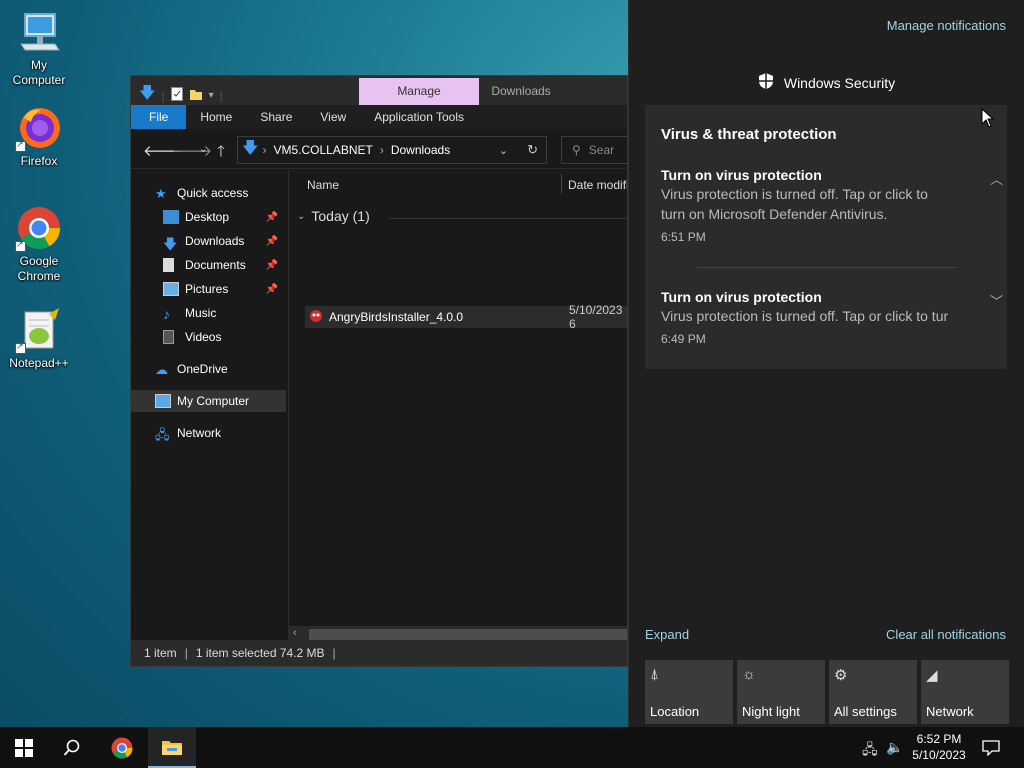  What do you see at coordinates (147, 95) in the screenshot?
I see `download-arrow-icon: 🡇` at bounding box center [147, 95].